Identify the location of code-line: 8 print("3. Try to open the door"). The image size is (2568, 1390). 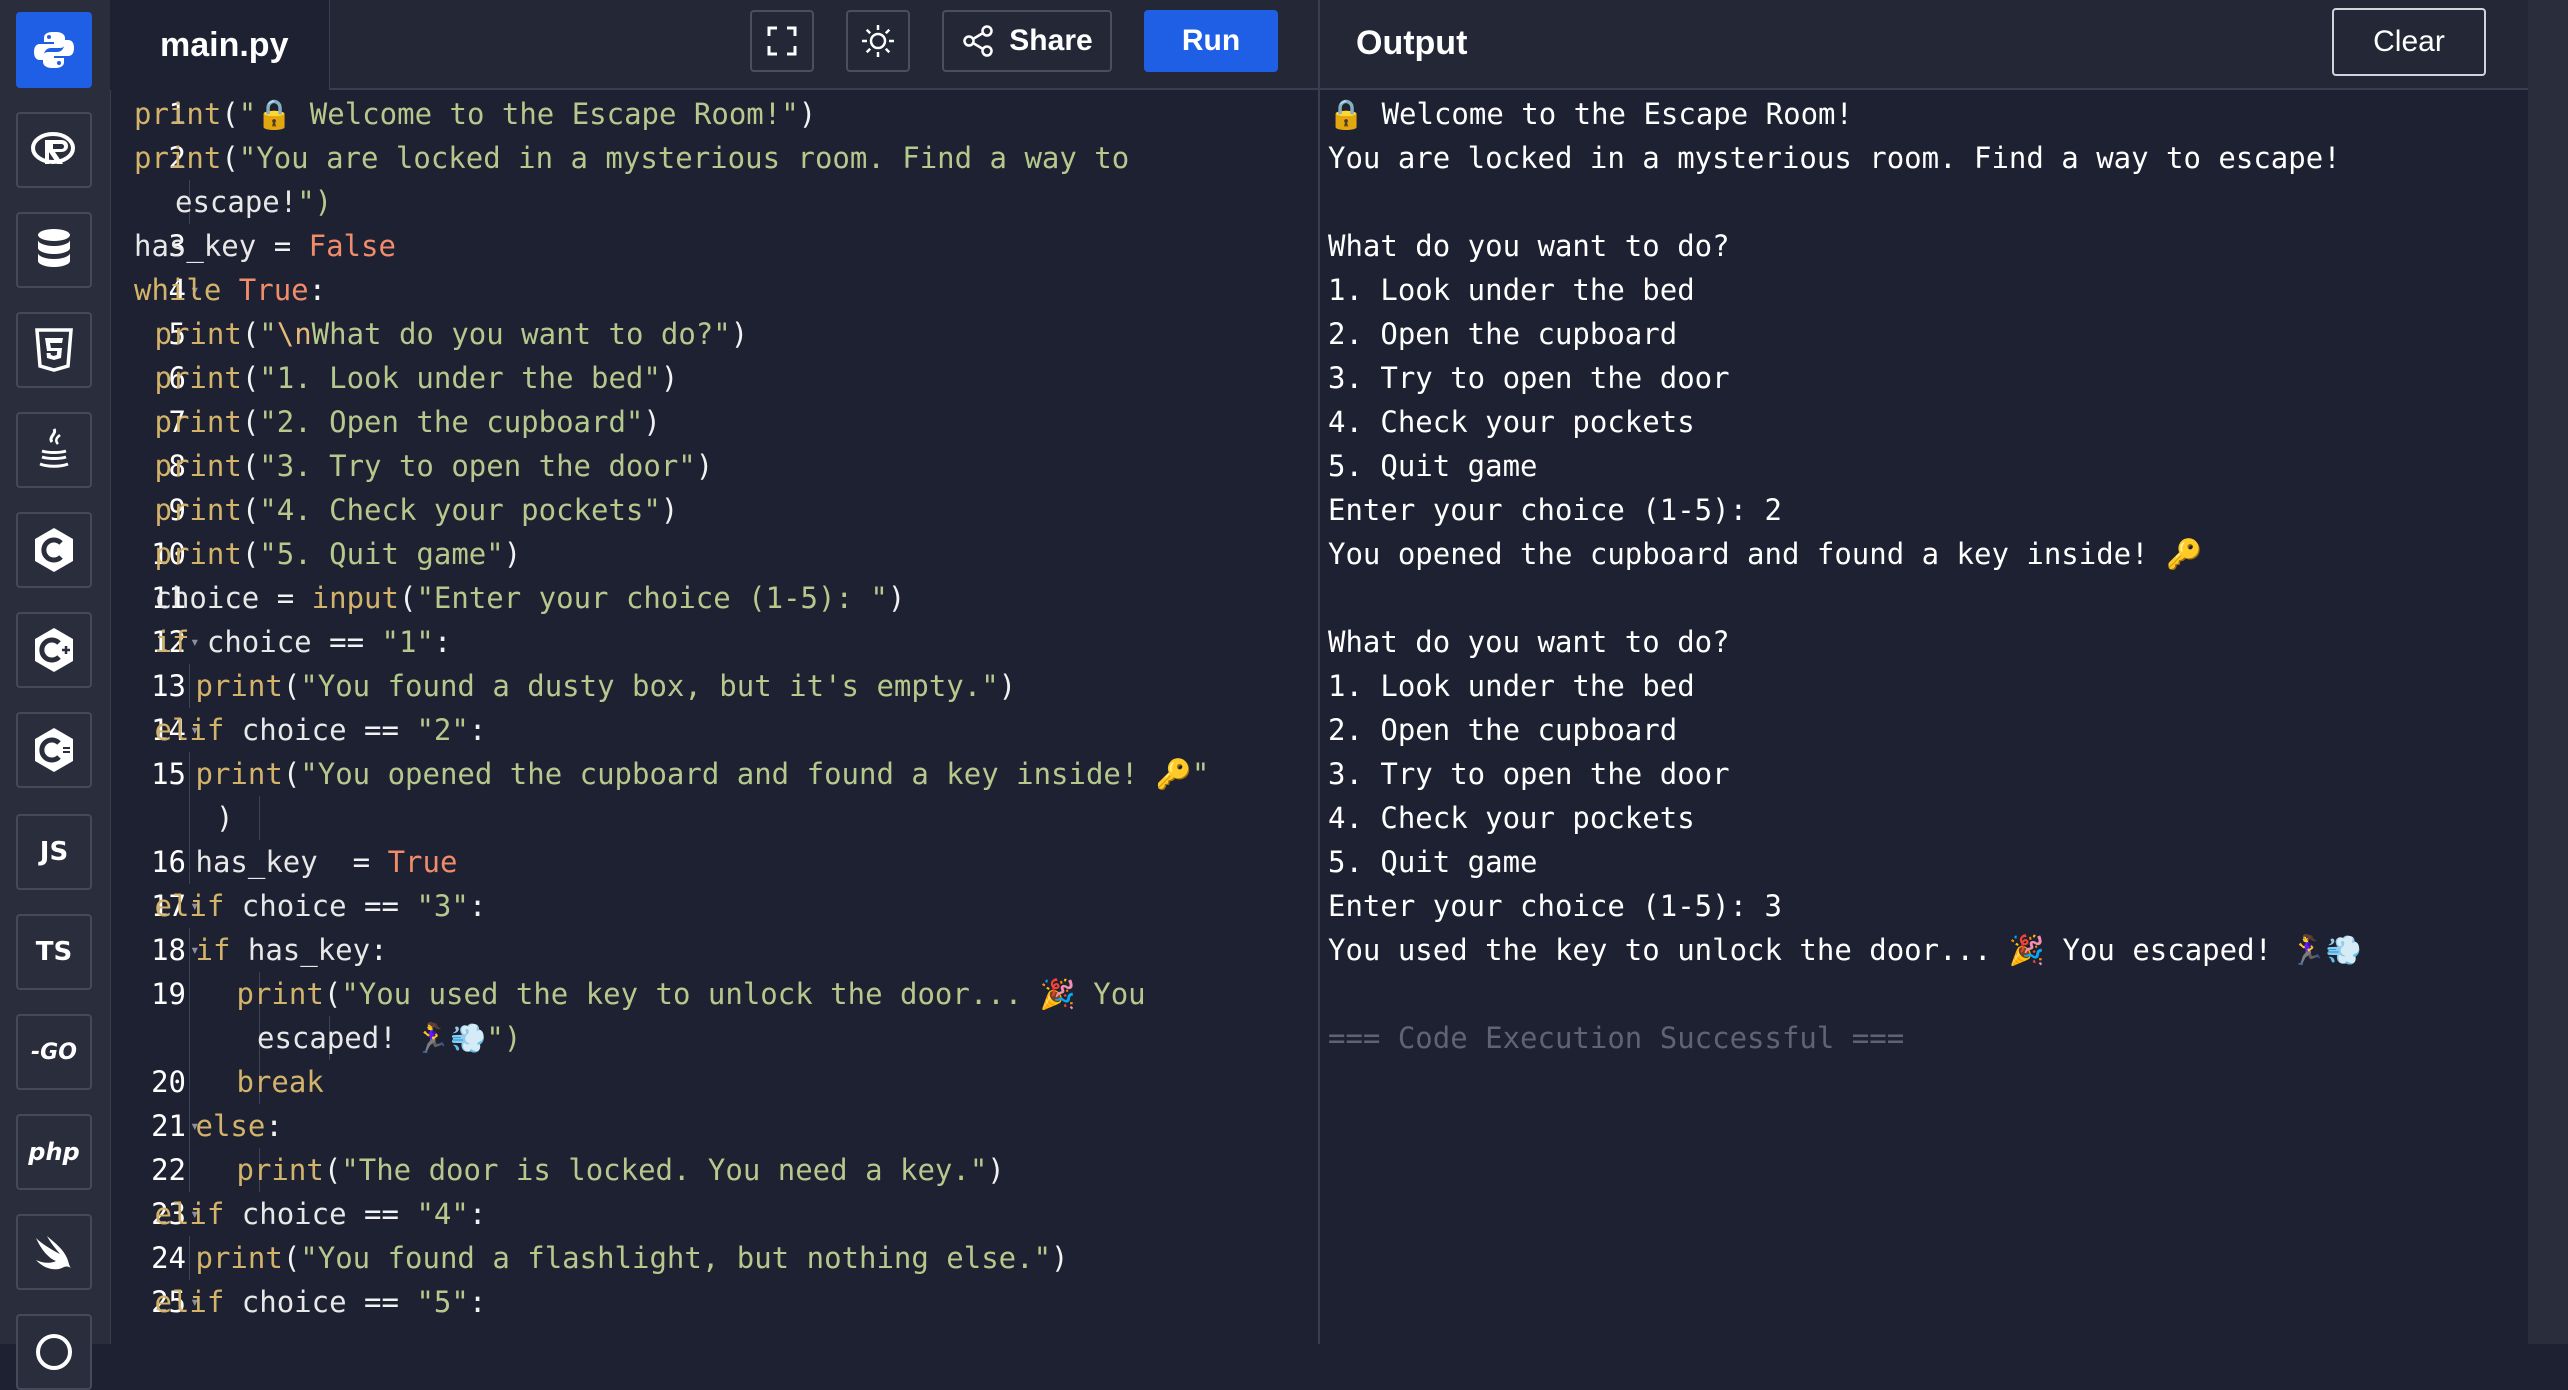
(714, 466).